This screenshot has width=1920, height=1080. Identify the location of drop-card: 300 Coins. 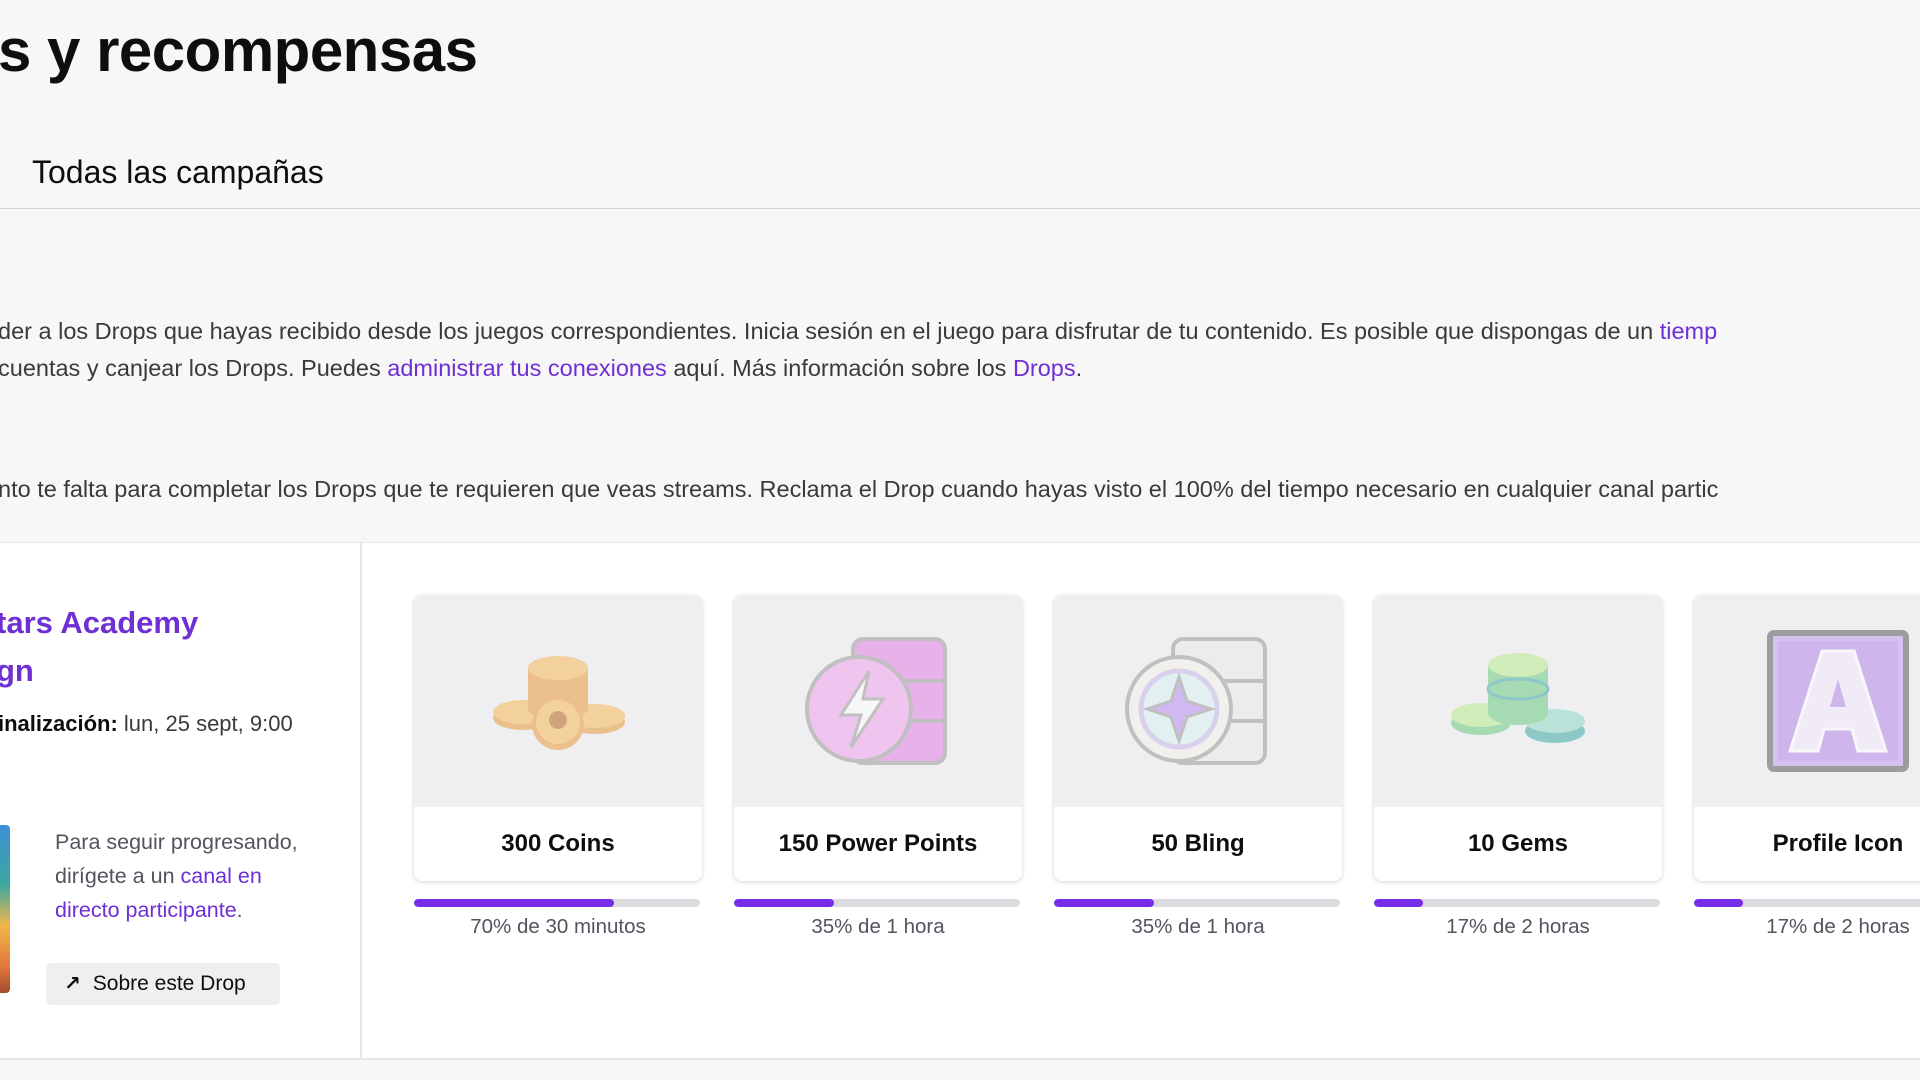
(558, 738).